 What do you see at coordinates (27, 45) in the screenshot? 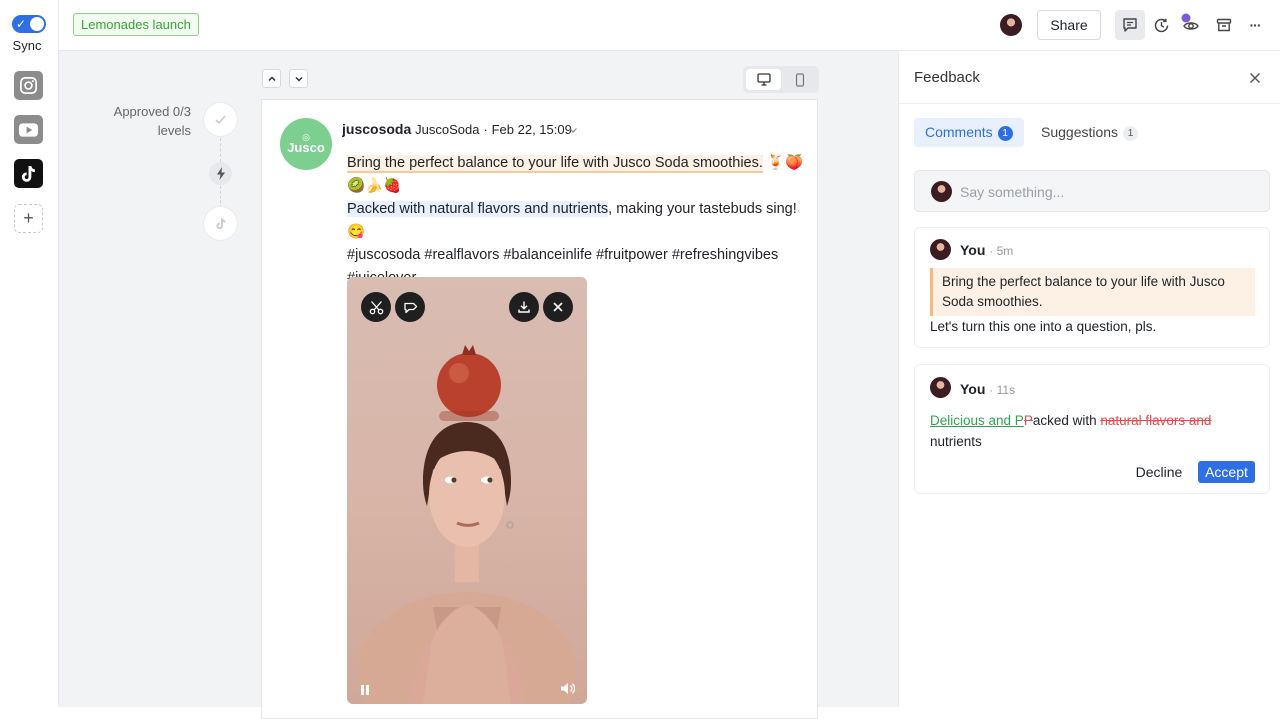
I see `sync-label: Sync` at bounding box center [27, 45].